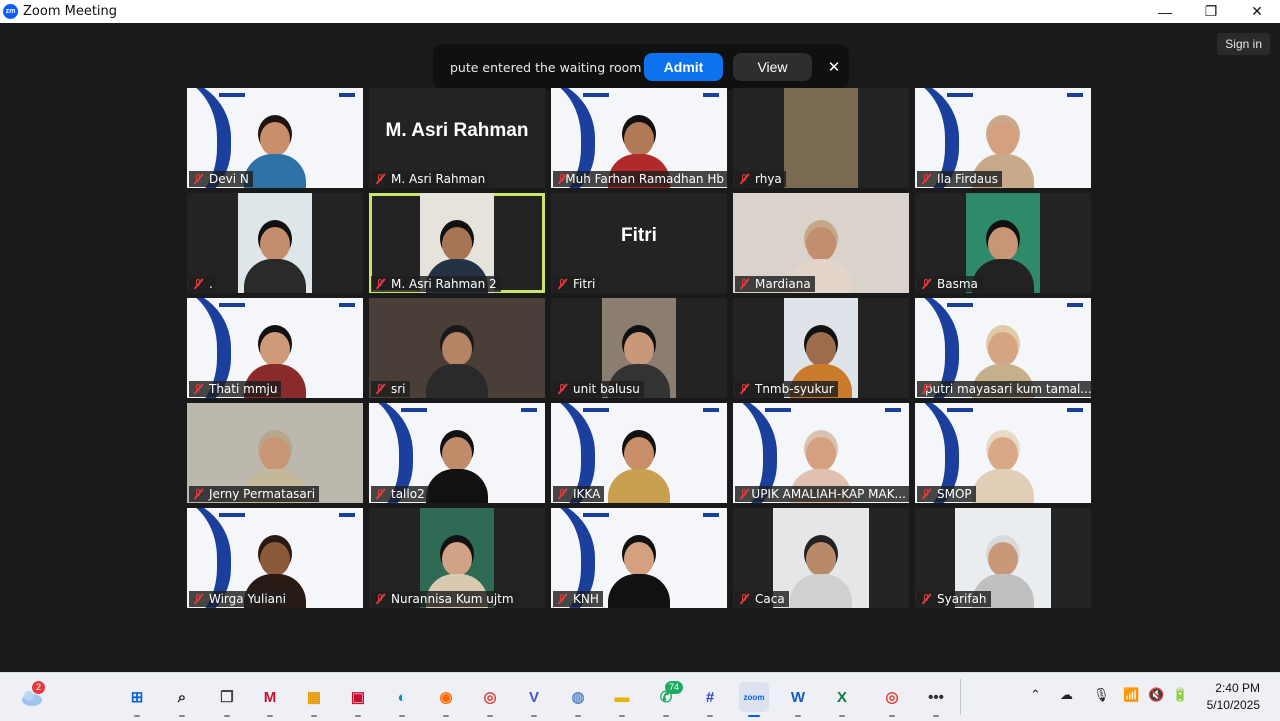  What do you see at coordinates (622, 697) in the screenshot?
I see `file-explorer-icon: ▬` at bounding box center [622, 697].